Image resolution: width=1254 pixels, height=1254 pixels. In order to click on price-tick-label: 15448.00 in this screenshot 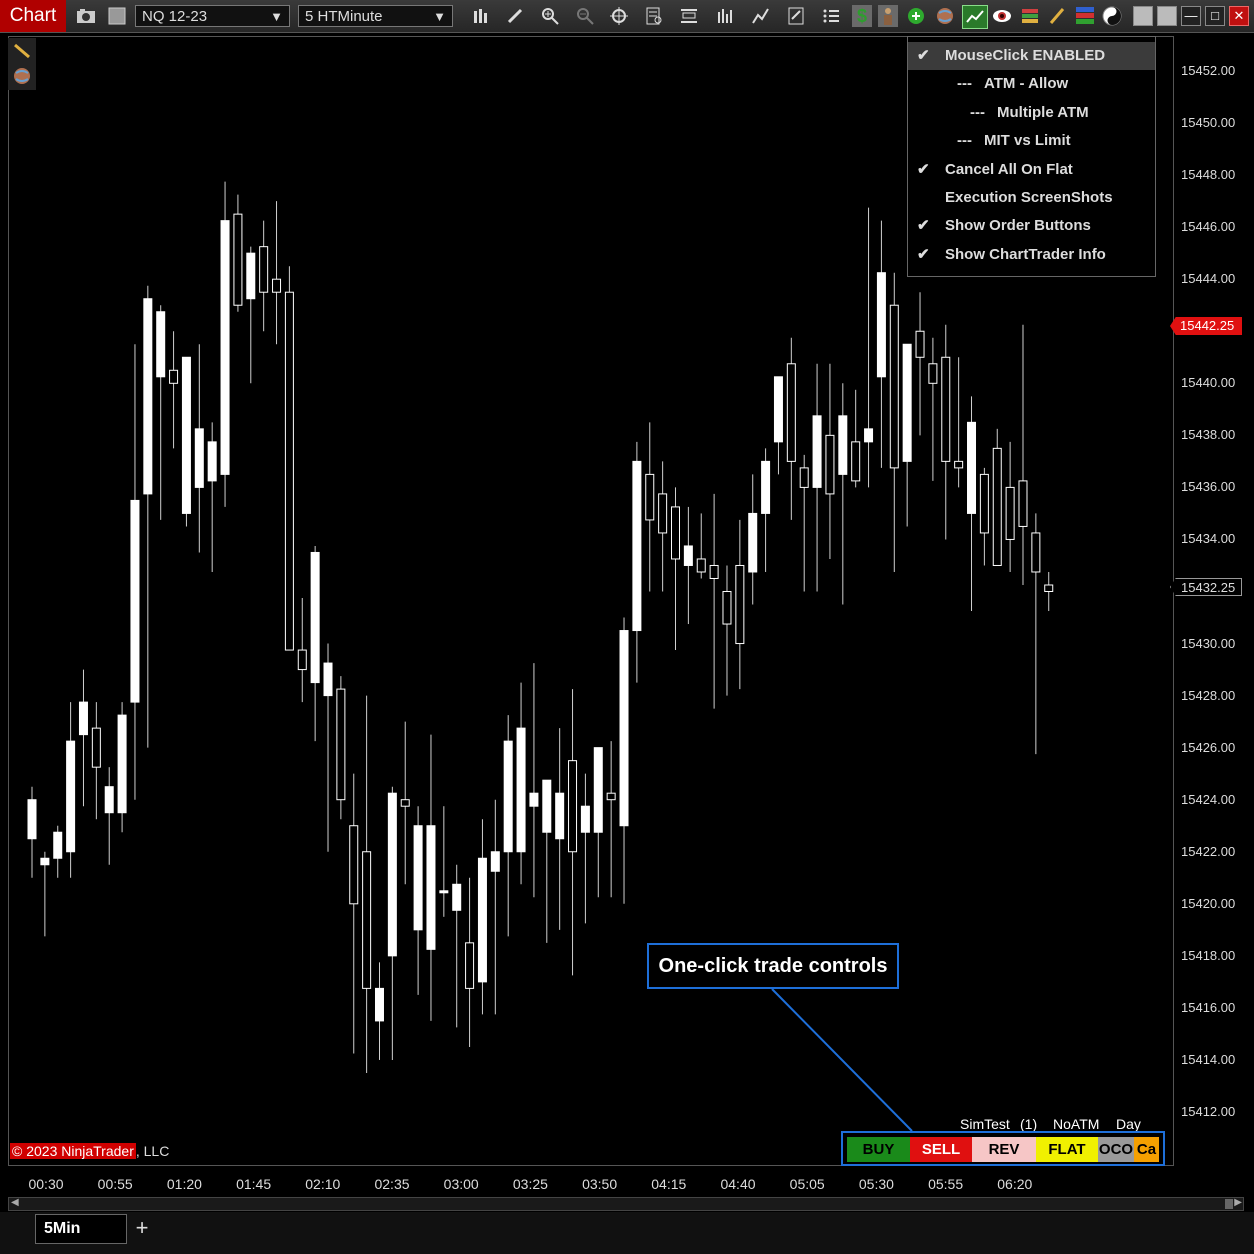, I will do `click(1208, 175)`.